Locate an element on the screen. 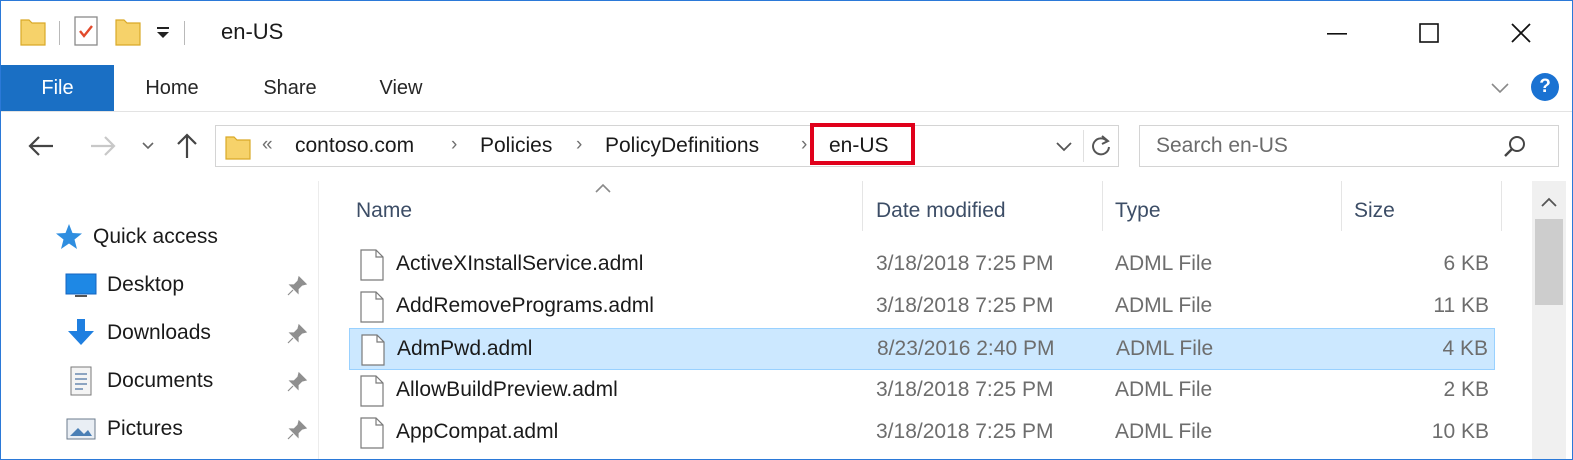  search-icon is located at coordinates (1515, 149).